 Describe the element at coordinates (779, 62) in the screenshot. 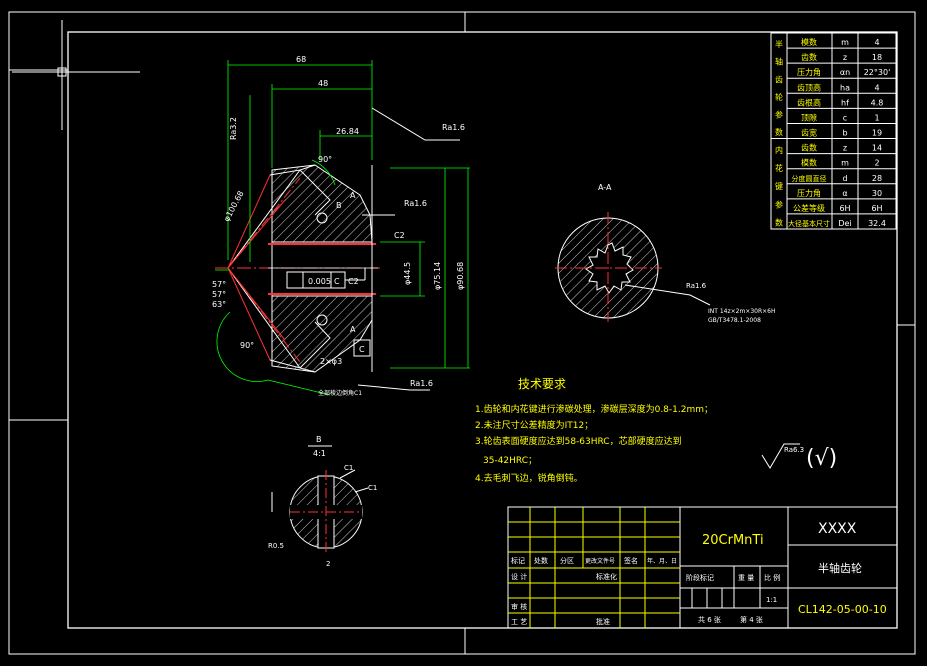

I see `table-group-char: 轴` at that location.